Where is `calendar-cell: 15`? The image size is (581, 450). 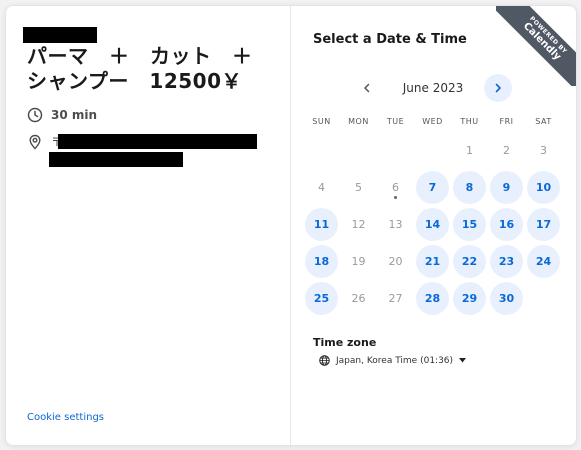
calendar-cell: 15 is located at coordinates (469, 224).